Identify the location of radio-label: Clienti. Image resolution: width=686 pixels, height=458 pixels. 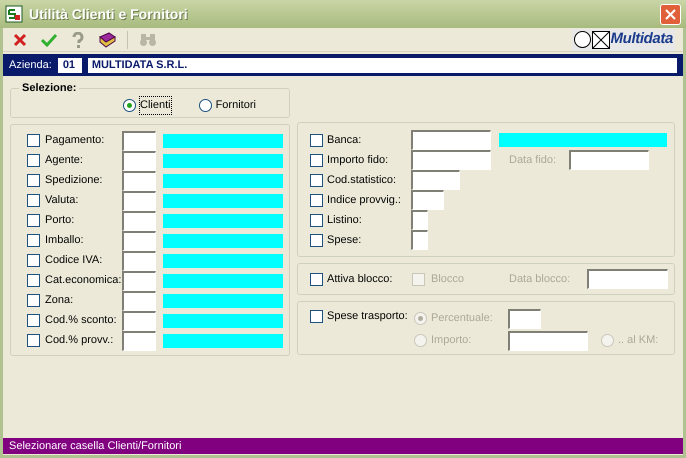
(155, 105).